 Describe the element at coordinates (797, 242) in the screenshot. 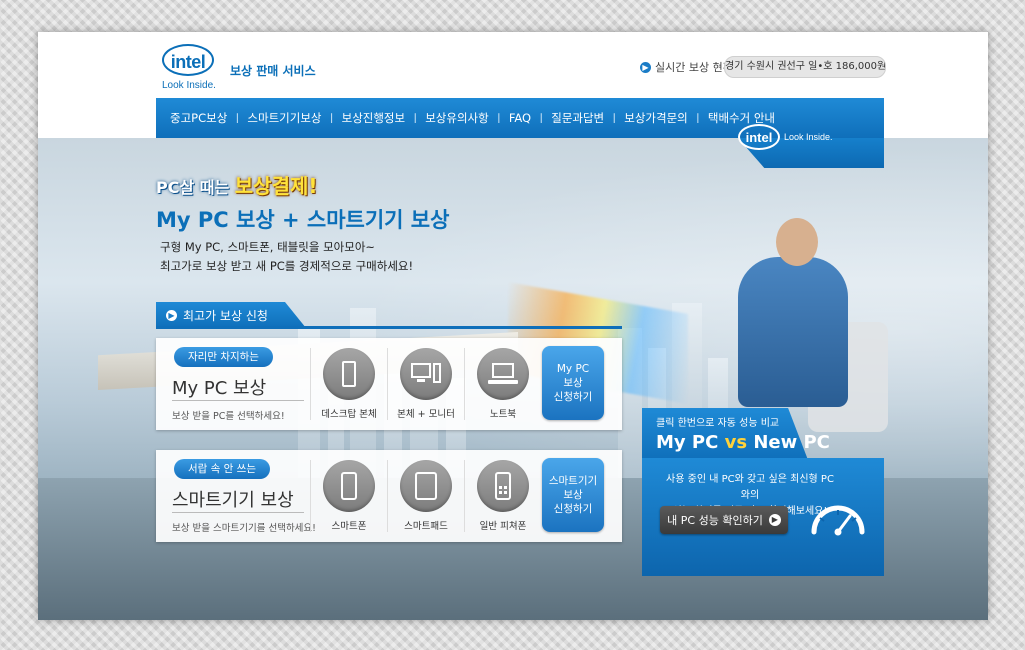

I see `man-head` at that location.